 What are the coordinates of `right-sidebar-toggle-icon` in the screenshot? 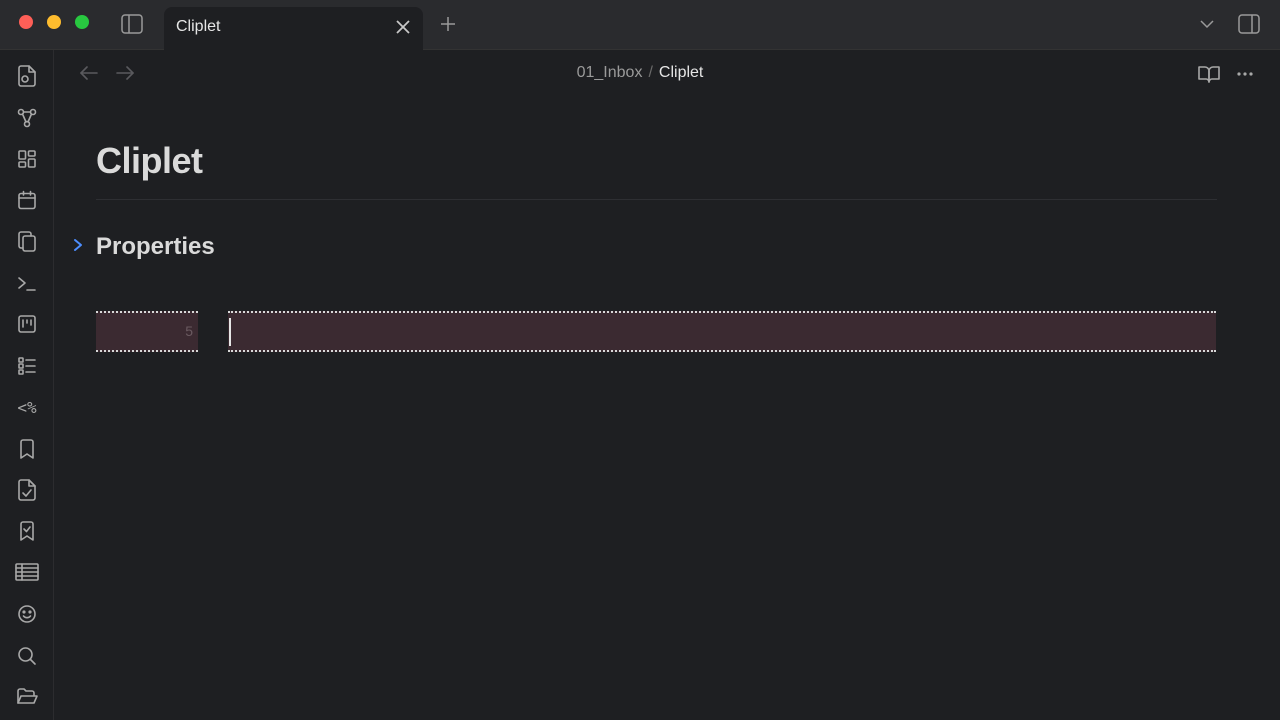 It's located at (1249, 24).